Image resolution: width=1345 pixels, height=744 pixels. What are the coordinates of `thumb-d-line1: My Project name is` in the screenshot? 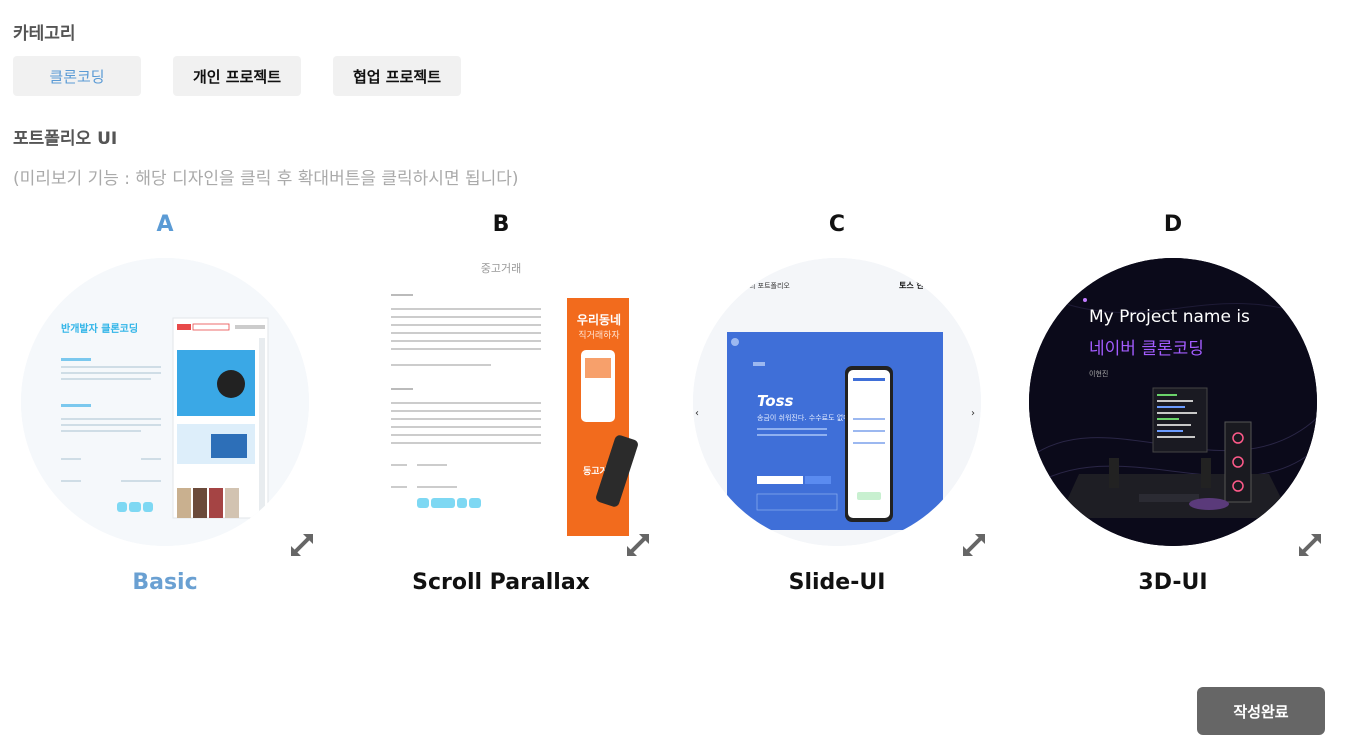 It's located at (1169, 317).